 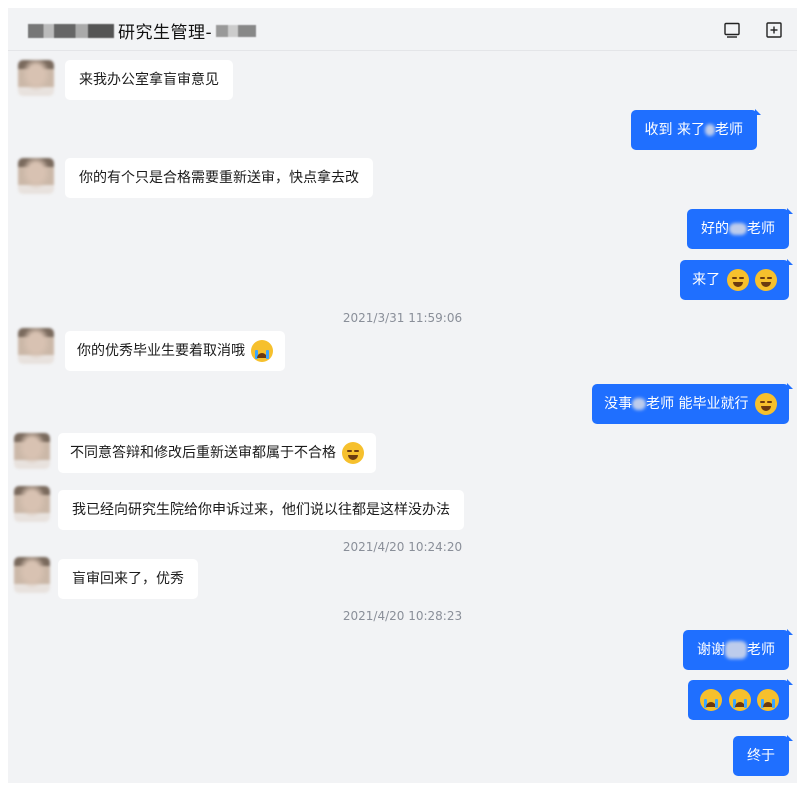 What do you see at coordinates (219, 178) in the screenshot?
I see `message-bubble: 你的有个只是合格需要重新送审，快点拿去改` at bounding box center [219, 178].